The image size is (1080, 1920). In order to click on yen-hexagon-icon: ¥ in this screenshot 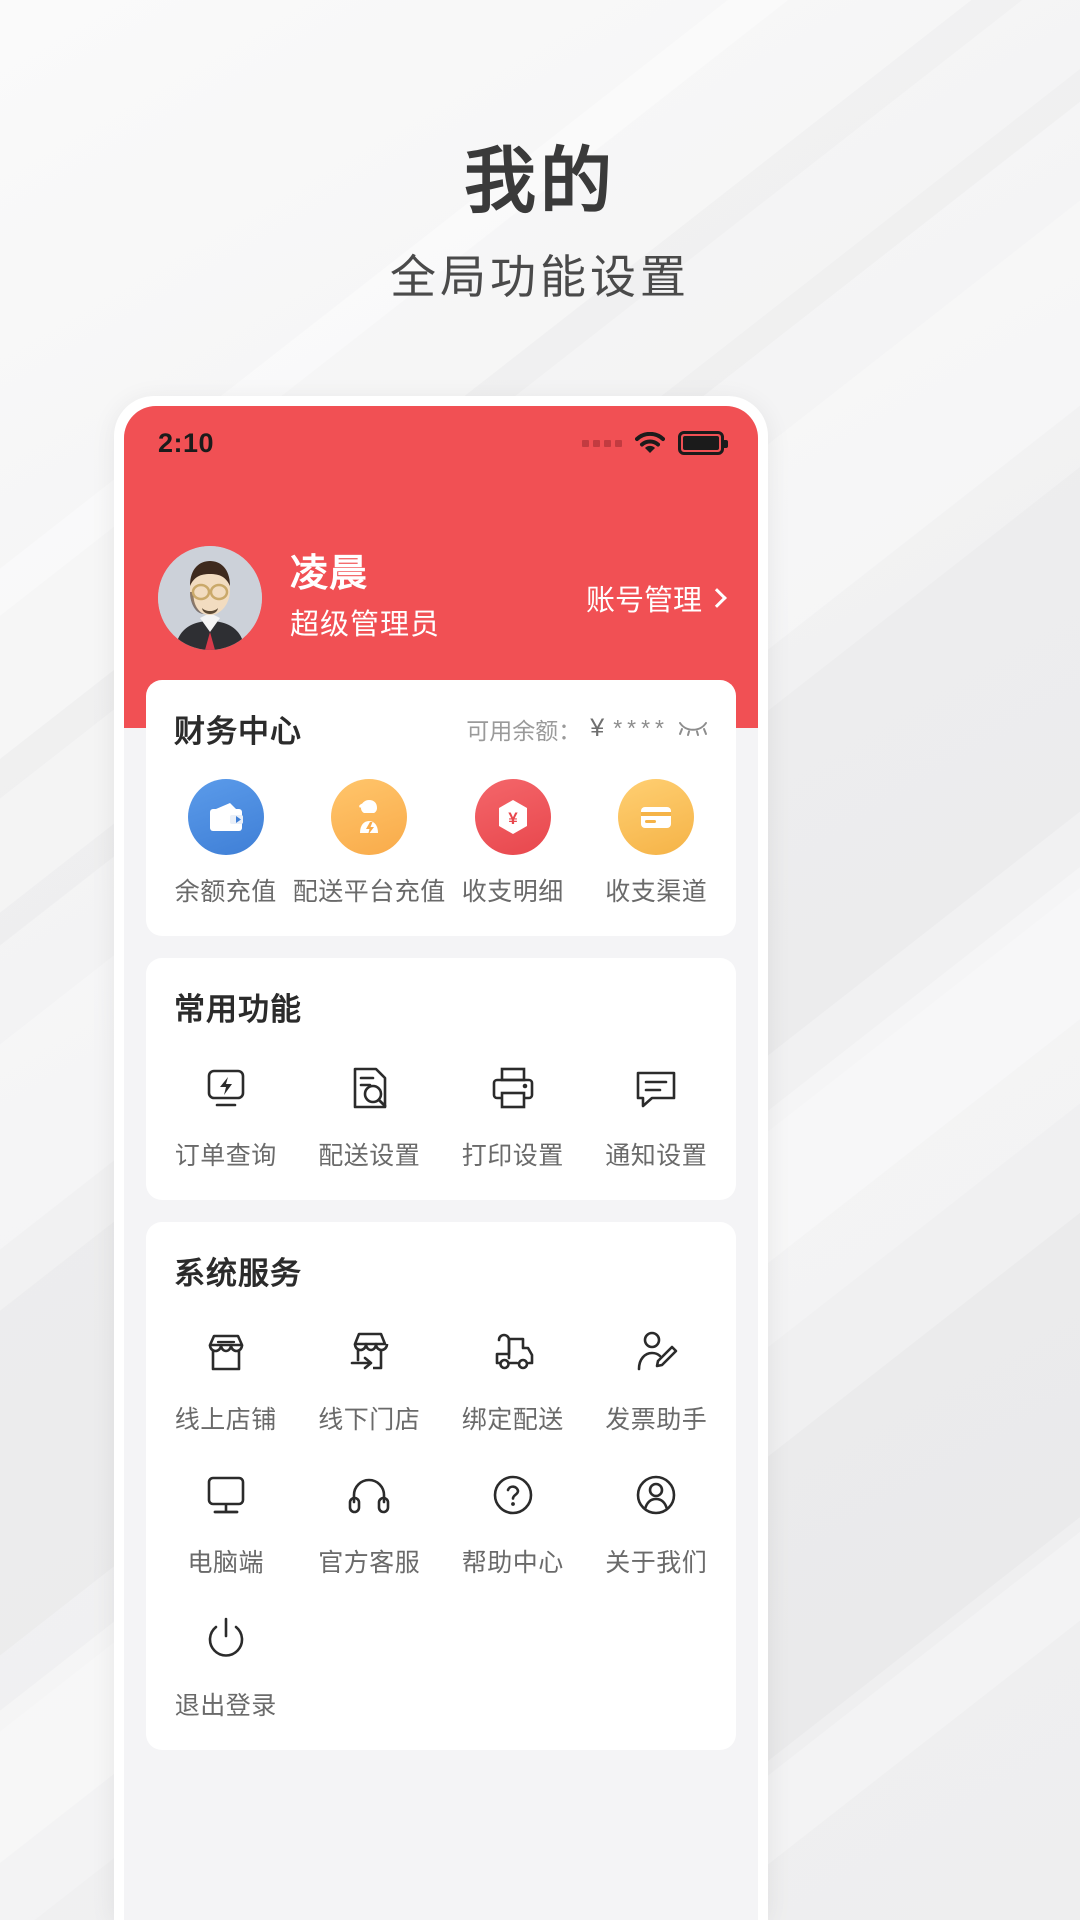, I will do `click(512, 817)`.